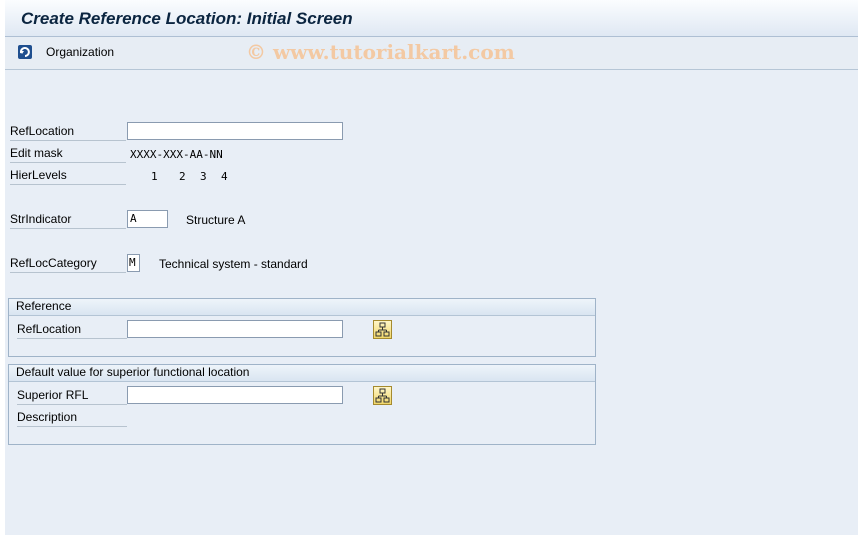 This screenshot has width=858, height=535. Describe the element at coordinates (80, 52) in the screenshot. I see `organization-button: Organization` at that location.